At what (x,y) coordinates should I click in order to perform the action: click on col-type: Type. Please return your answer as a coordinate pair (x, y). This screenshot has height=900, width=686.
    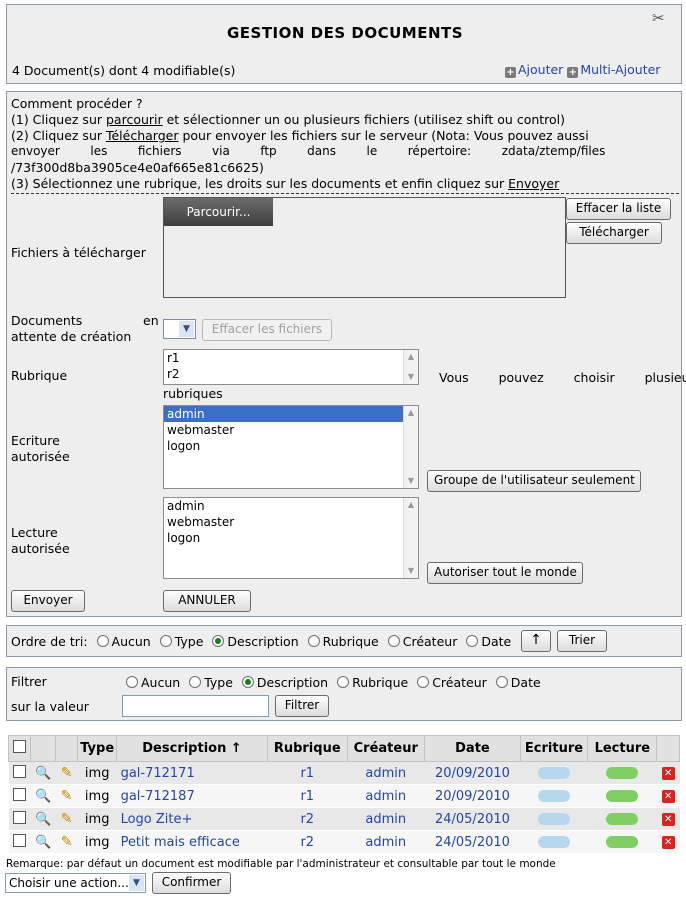
    Looking at the image, I should click on (97, 748).